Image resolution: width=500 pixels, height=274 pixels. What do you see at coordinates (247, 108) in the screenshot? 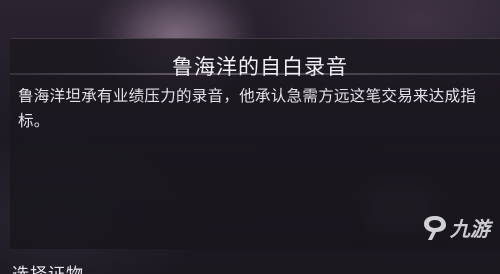
I see `dialog-description: 鲁海洋坦承有业绩压力的录音，他承认急需方远这笔交易来达成指标。` at bounding box center [247, 108].